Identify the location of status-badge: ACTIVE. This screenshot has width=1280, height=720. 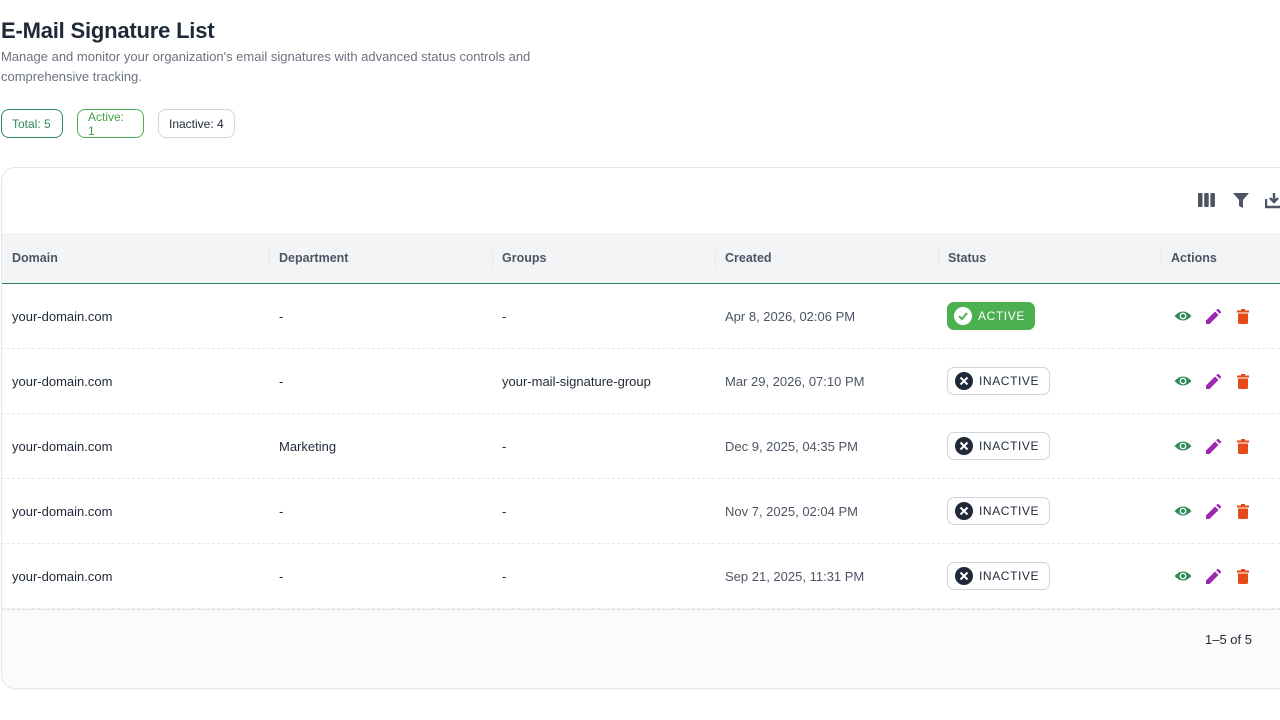
(991, 316).